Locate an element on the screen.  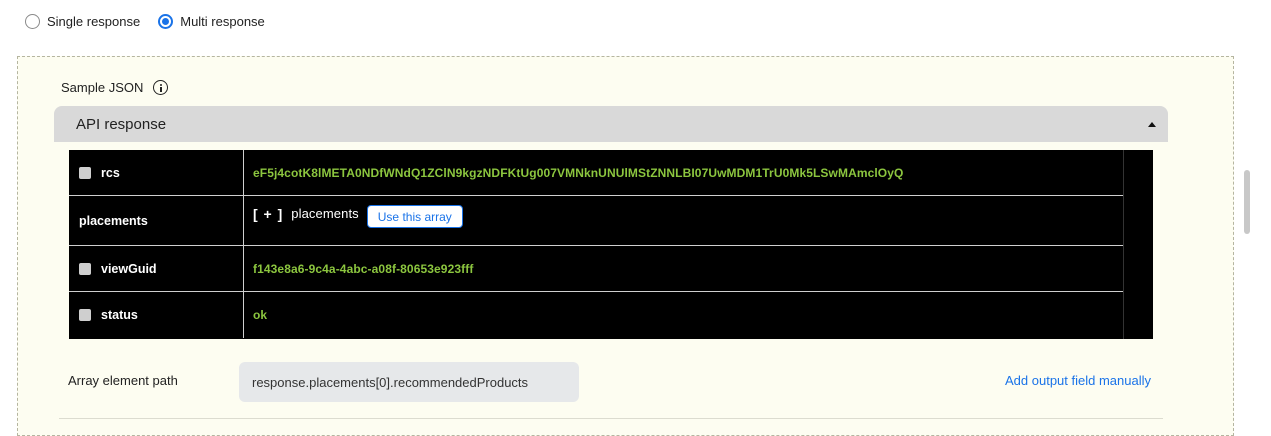
array-path-label: Array element path is located at coordinates (123, 380).